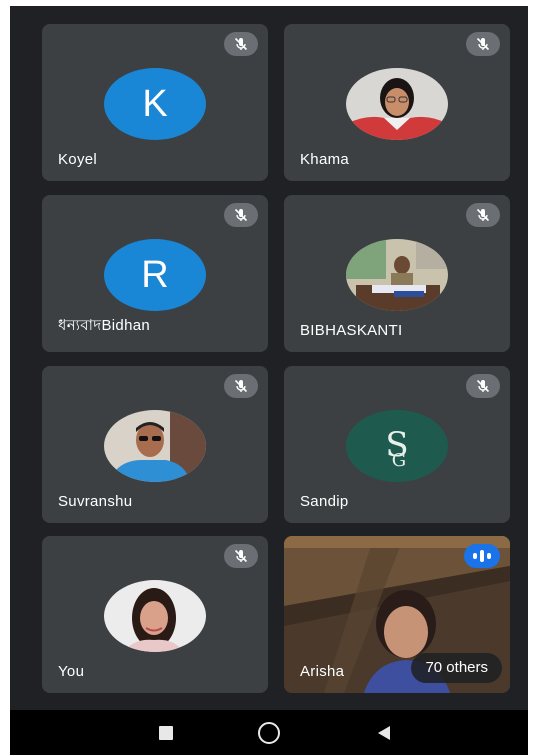 The image size is (534, 755). Describe the element at coordinates (397, 614) in the screenshot. I see `participant-tile-arisha: Arisha 70 others` at that location.